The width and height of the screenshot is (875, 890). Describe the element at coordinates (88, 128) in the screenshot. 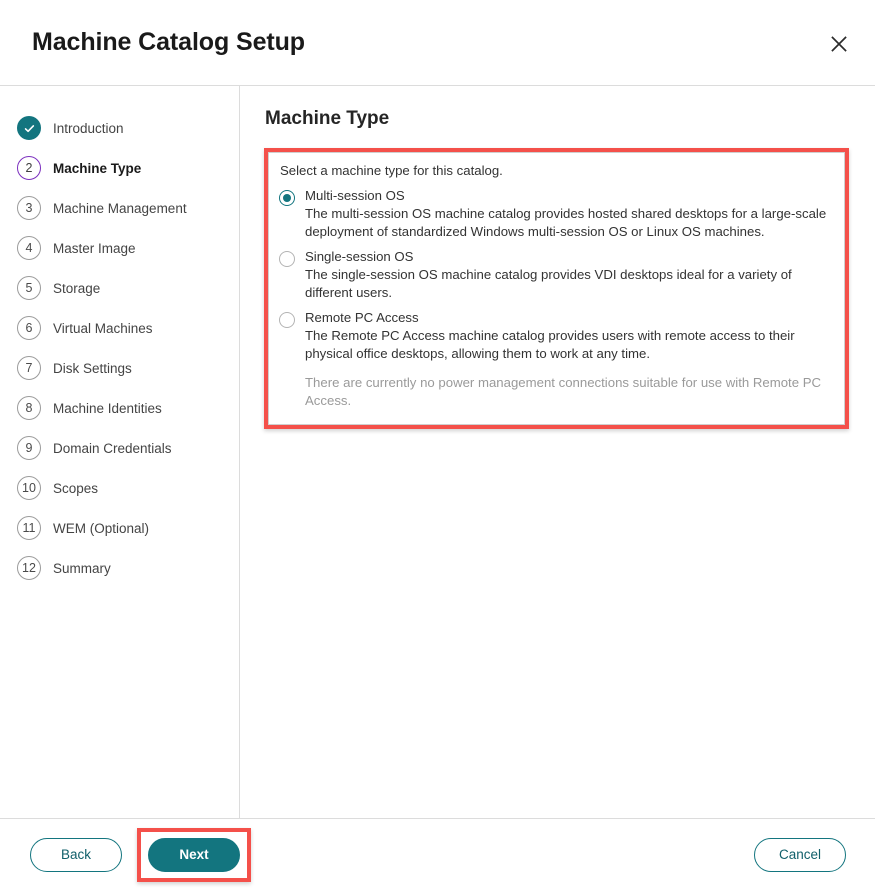

I see `sidebar-item-label: Introduction` at that location.